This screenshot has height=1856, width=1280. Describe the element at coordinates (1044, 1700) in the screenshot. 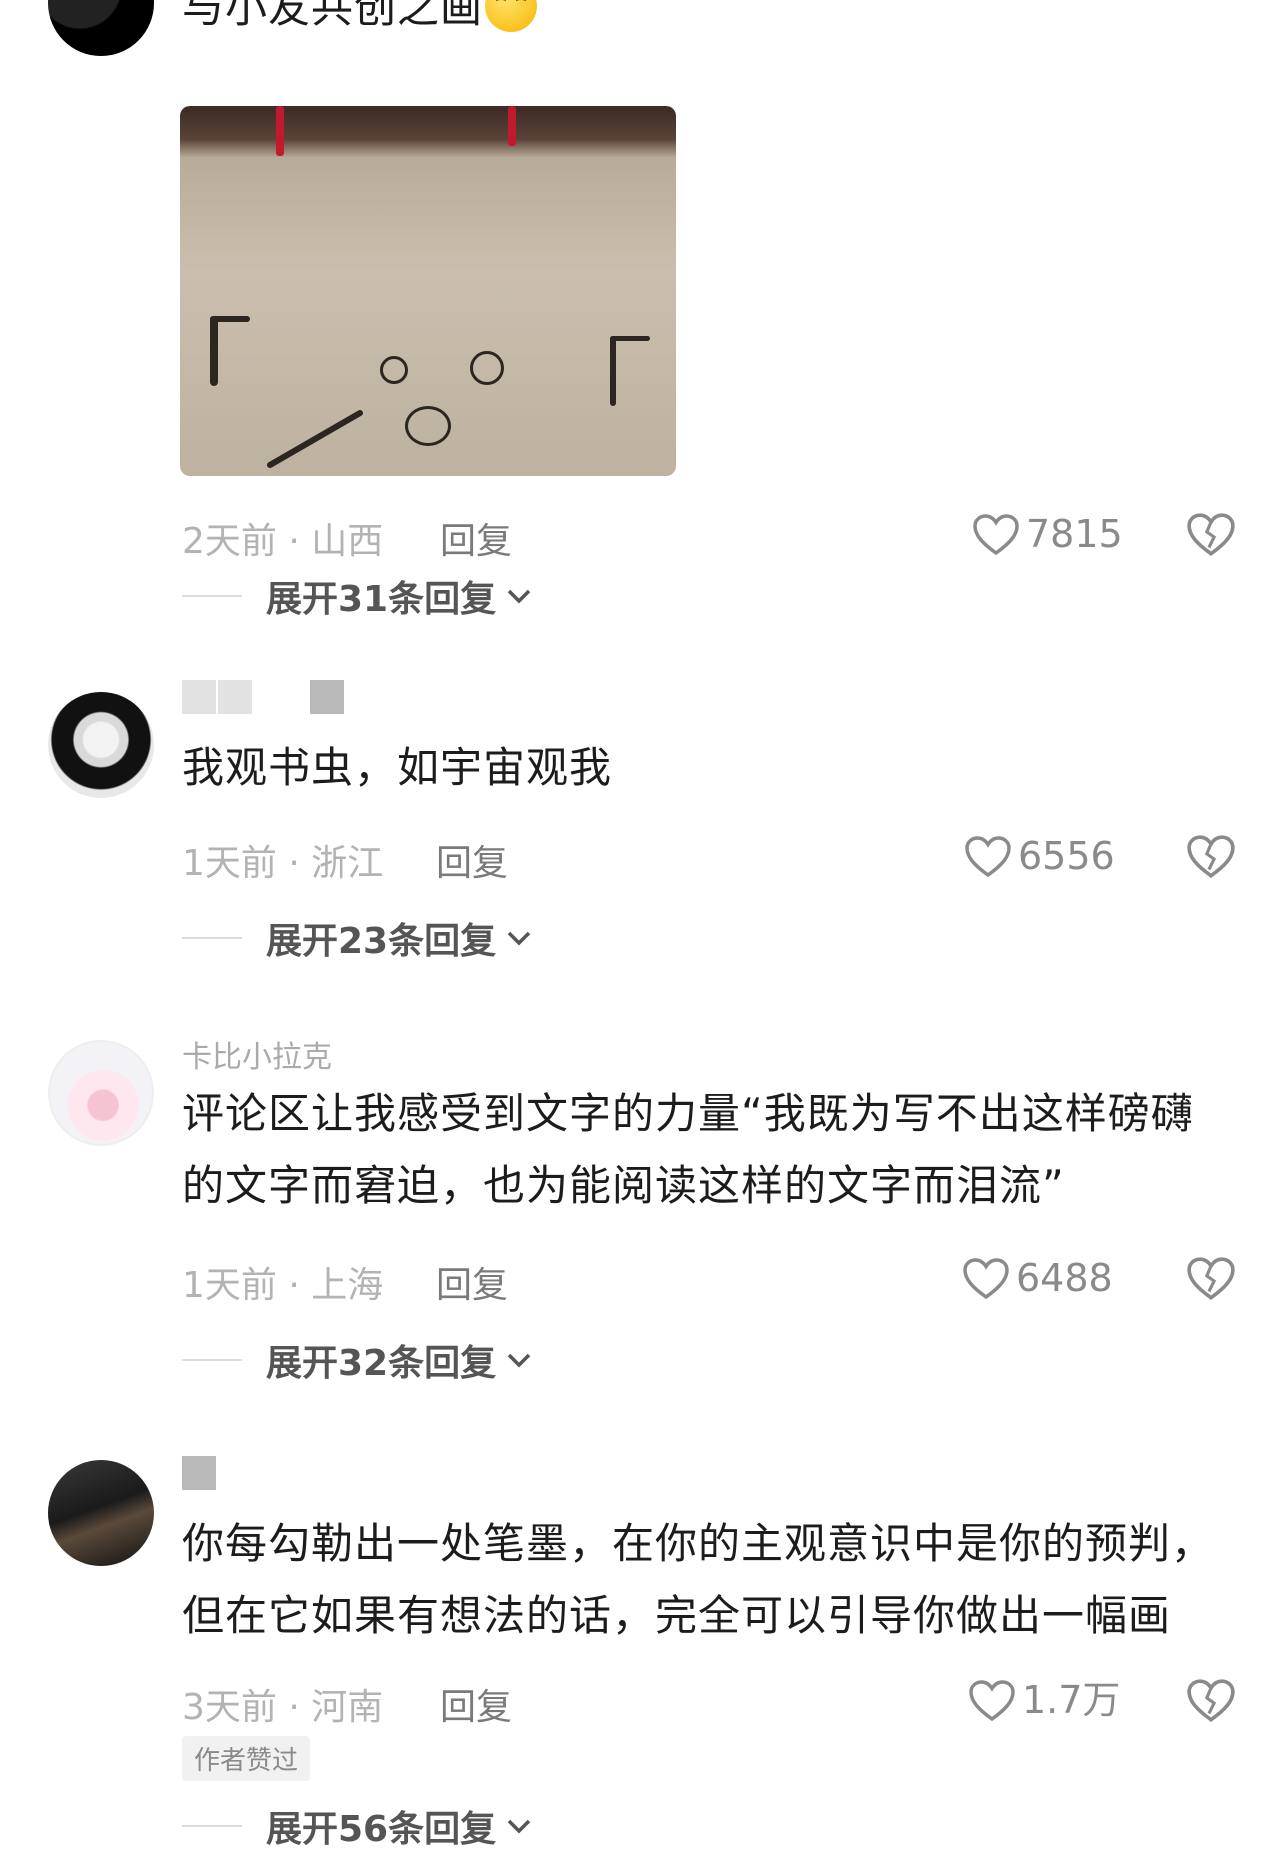

I see `like-button: 1.7万` at that location.